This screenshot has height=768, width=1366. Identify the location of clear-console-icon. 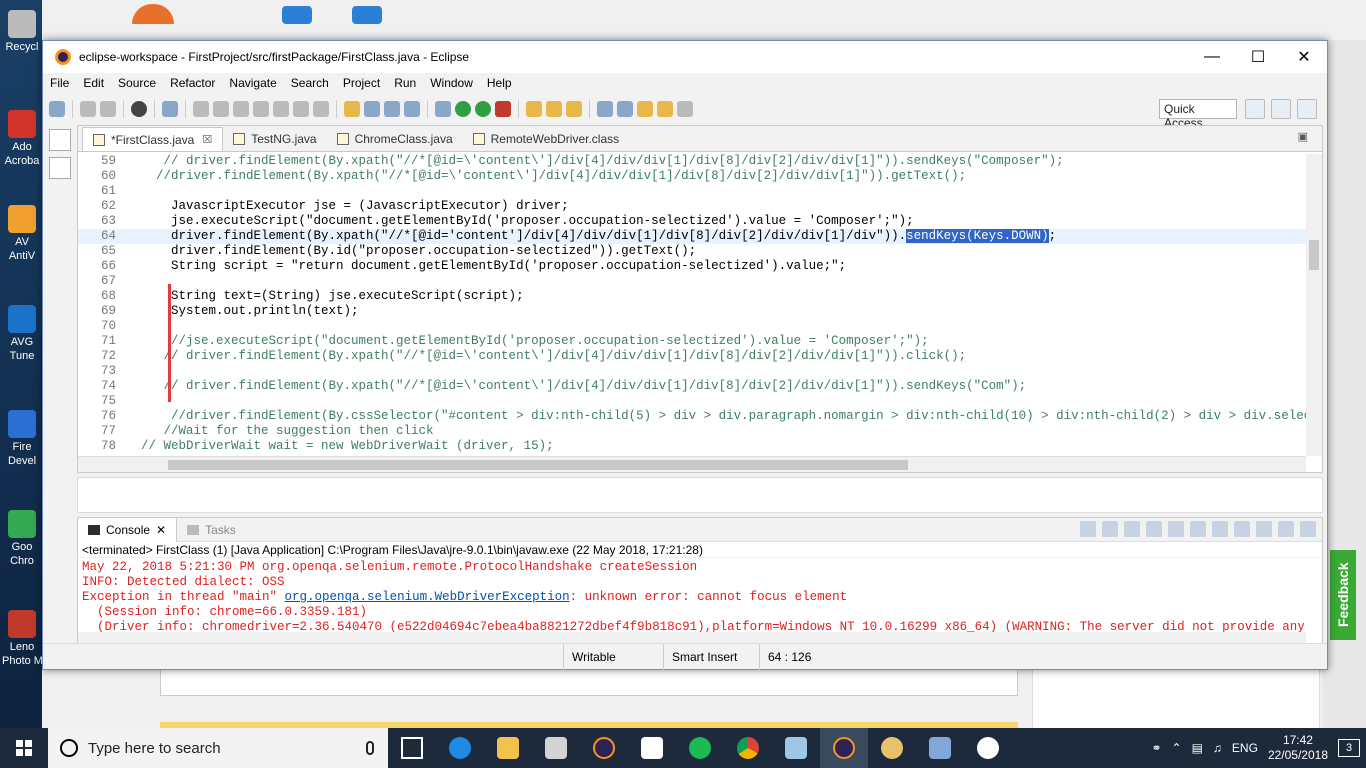
(1154, 529).